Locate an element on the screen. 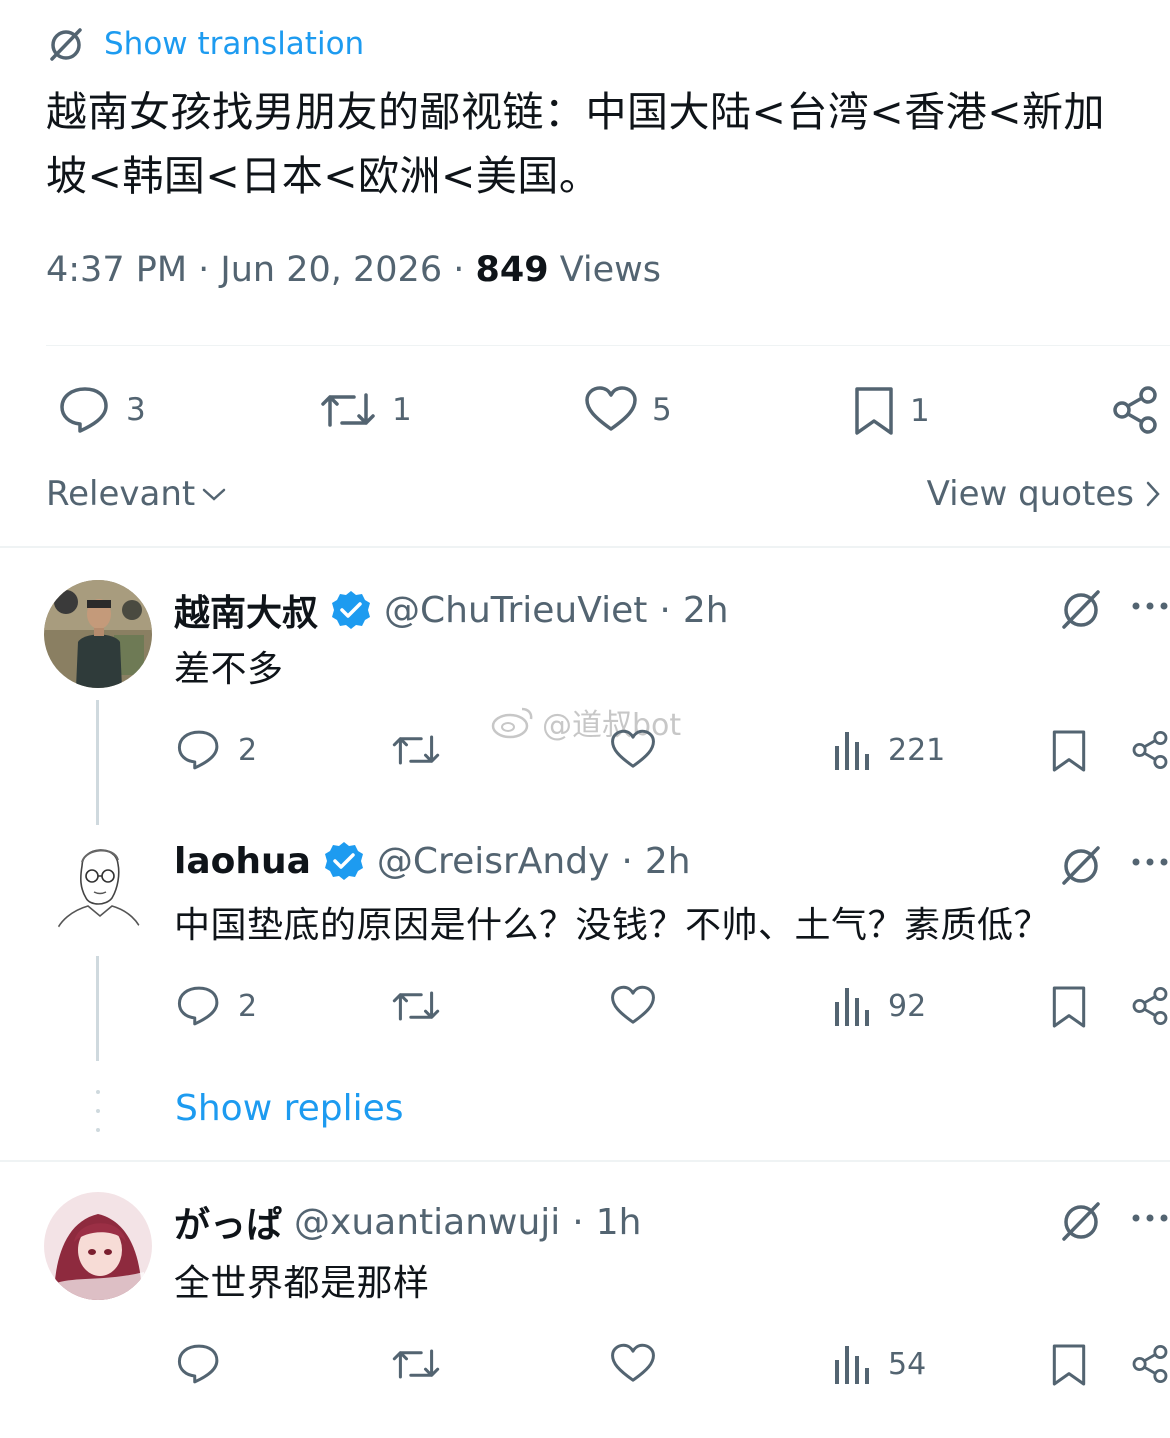 This screenshot has height=1438, width=1170. tweet-text-line: 越南女孩找男朋友的鄙视链：中国大陆<台湾<香港<新加 is located at coordinates (576, 112).